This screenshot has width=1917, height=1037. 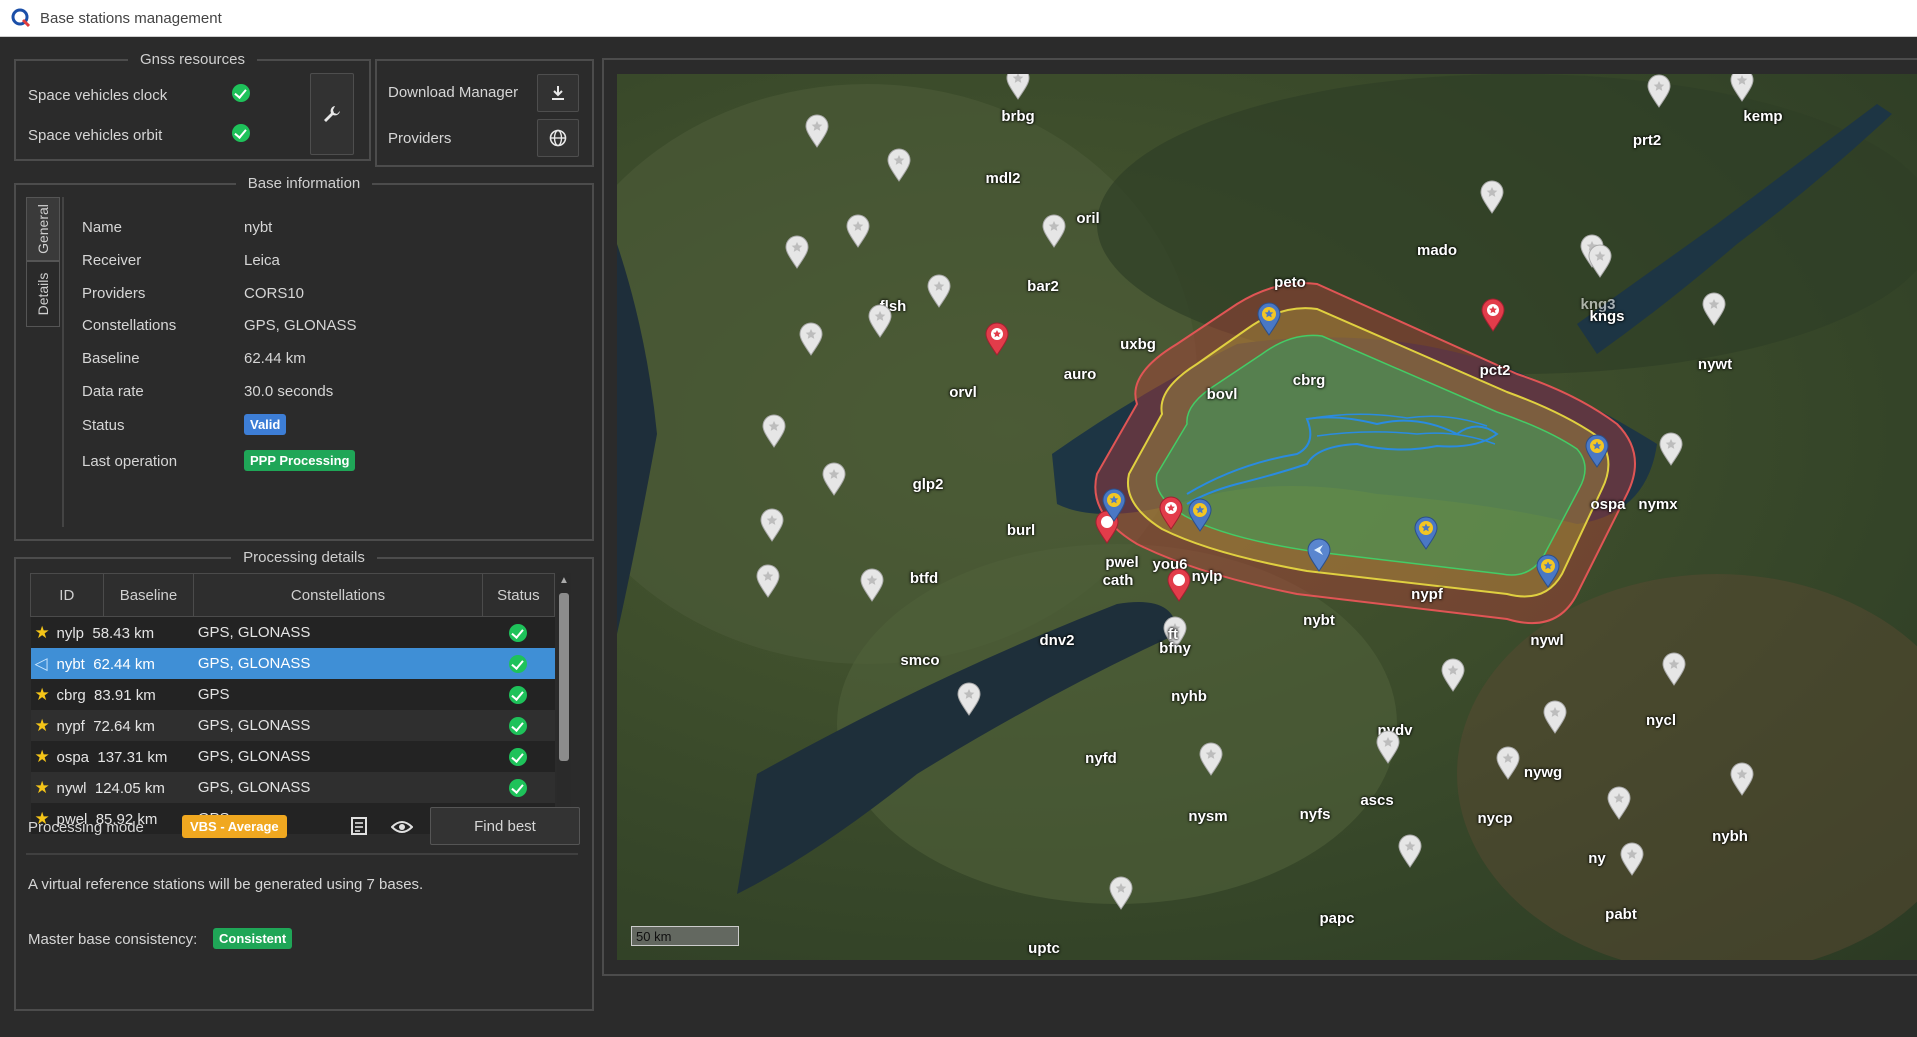 What do you see at coordinates (254, 632) in the screenshot?
I see `row-constellations: GPS, GLONASS` at bounding box center [254, 632].